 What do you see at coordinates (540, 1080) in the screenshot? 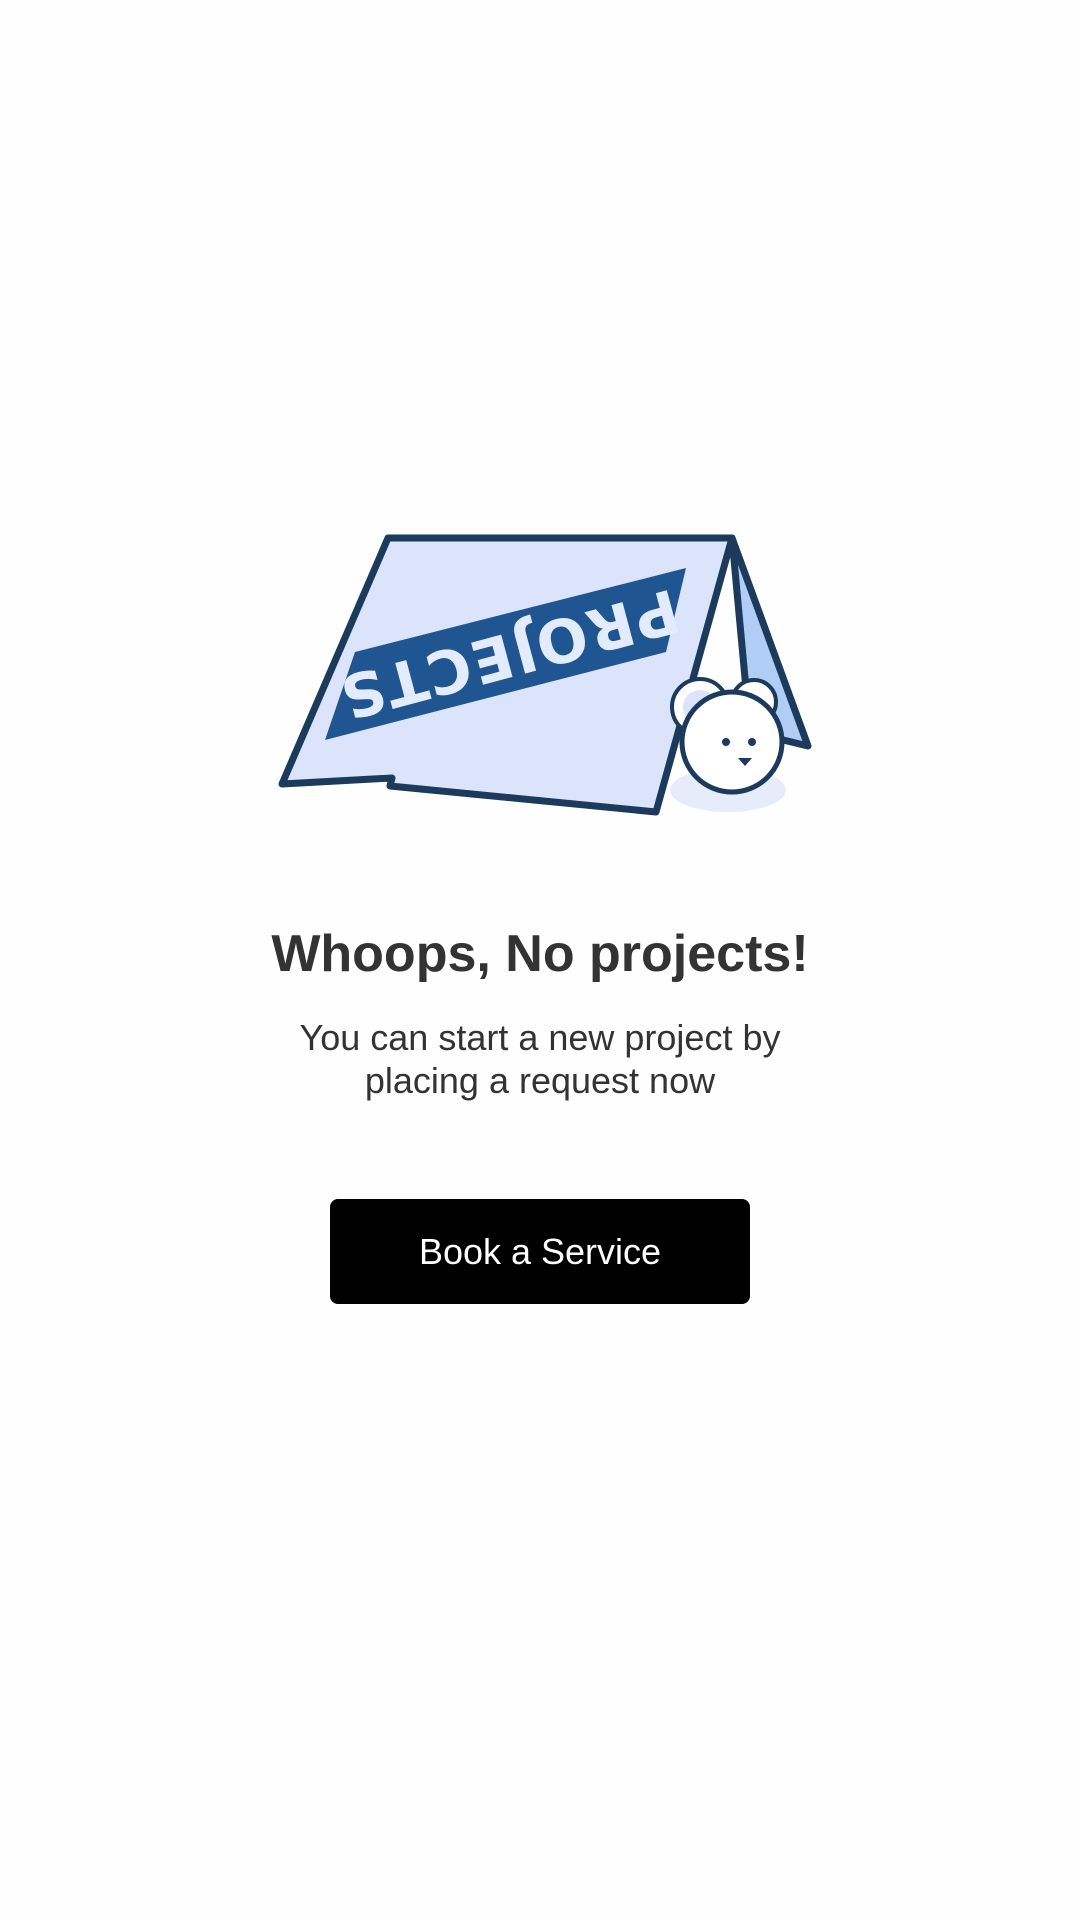
I see `subtitle-line: placing a request now` at bounding box center [540, 1080].